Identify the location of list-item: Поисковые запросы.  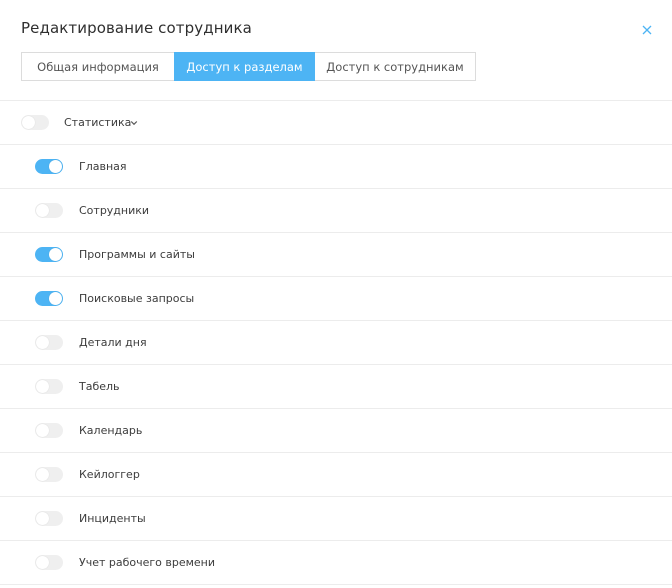
(336, 298).